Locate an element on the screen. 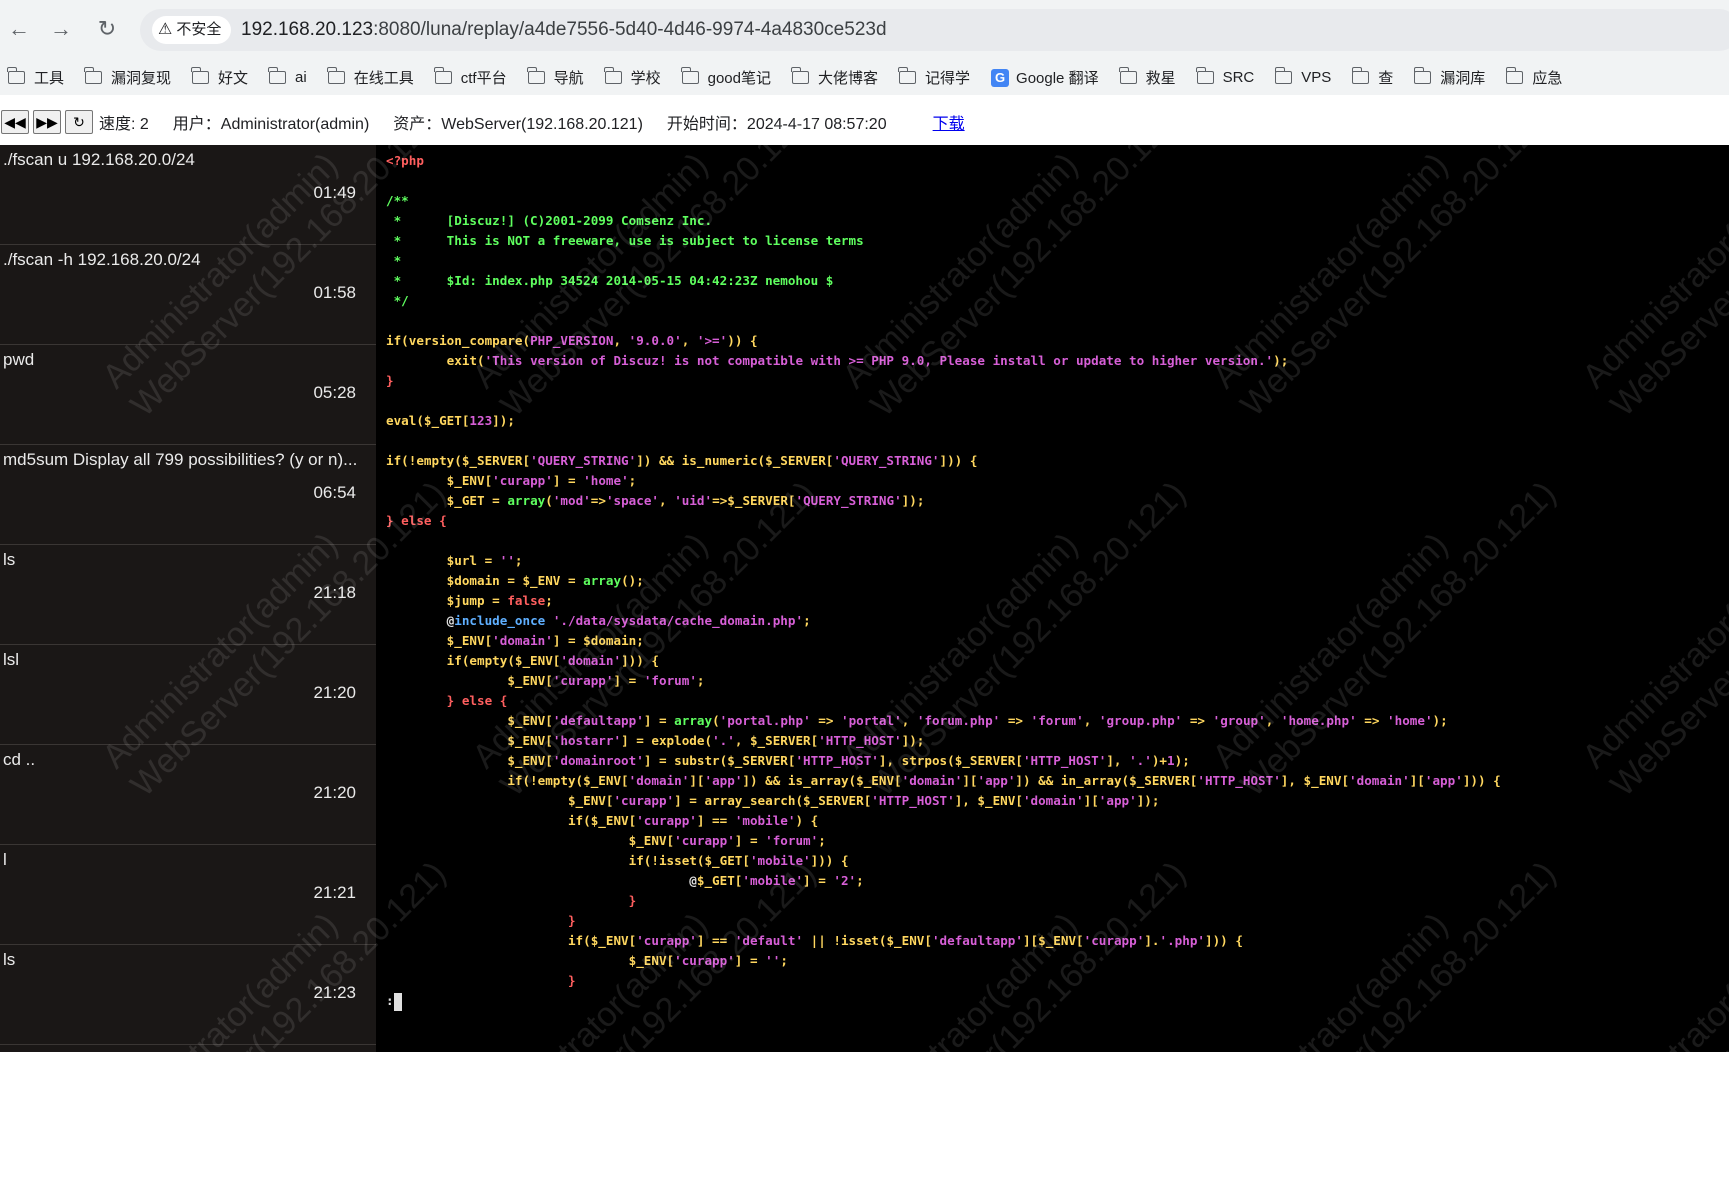 The width and height of the screenshot is (1729, 1185). command-text: l is located at coordinates (5, 859).